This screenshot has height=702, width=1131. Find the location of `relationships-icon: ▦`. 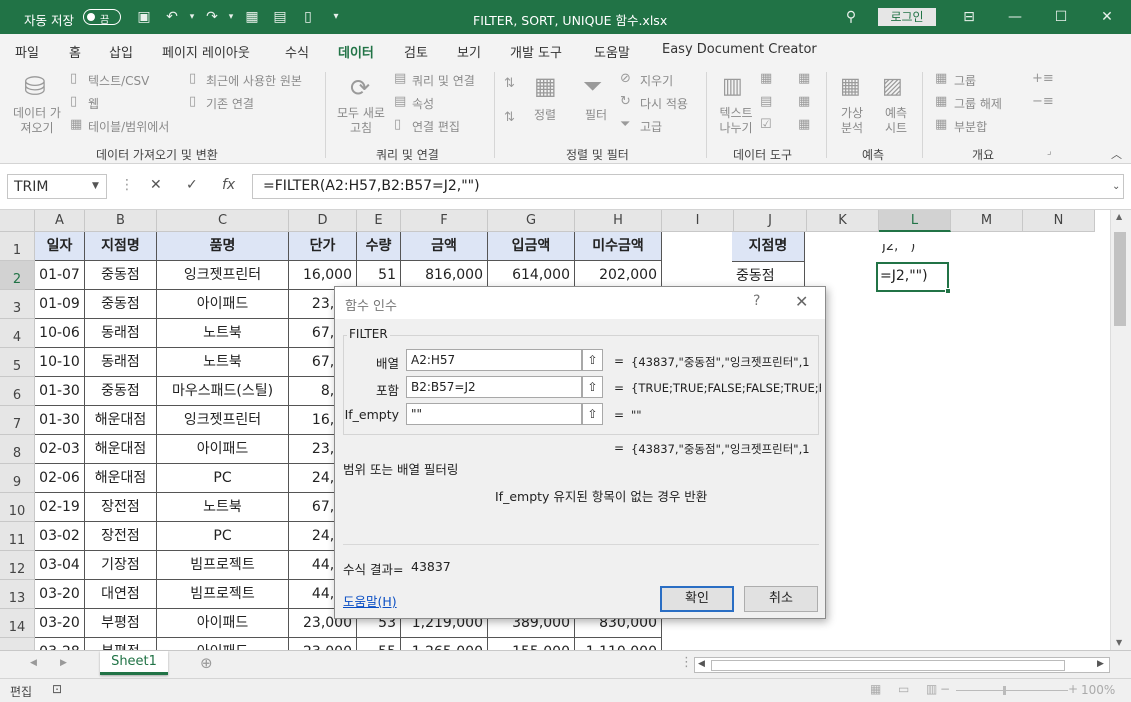

relationships-icon: ▦ is located at coordinates (804, 101).